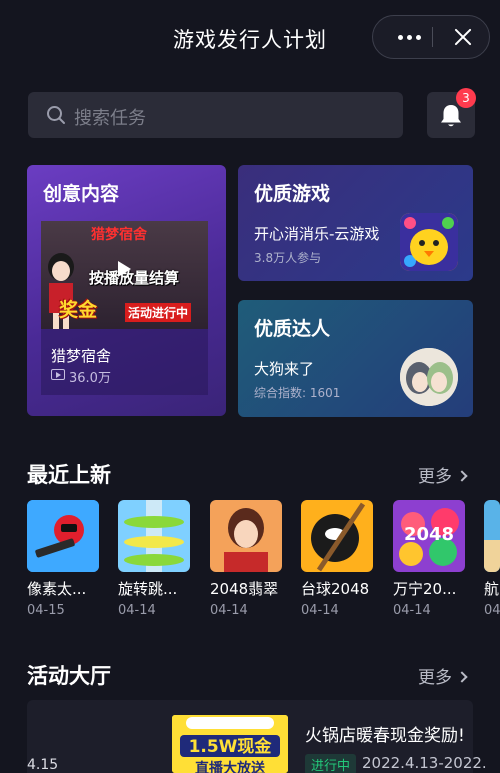  Describe the element at coordinates (492, 610) in the screenshot. I see `game-tile-date: 04` at that location.